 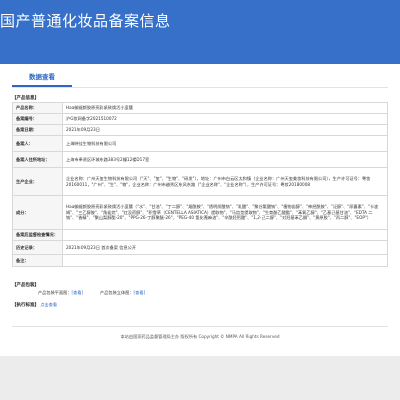 I want to click on table-row: 历史记录： 2021年09月23日 首次备案 信息公开, so click(x=200, y=247).